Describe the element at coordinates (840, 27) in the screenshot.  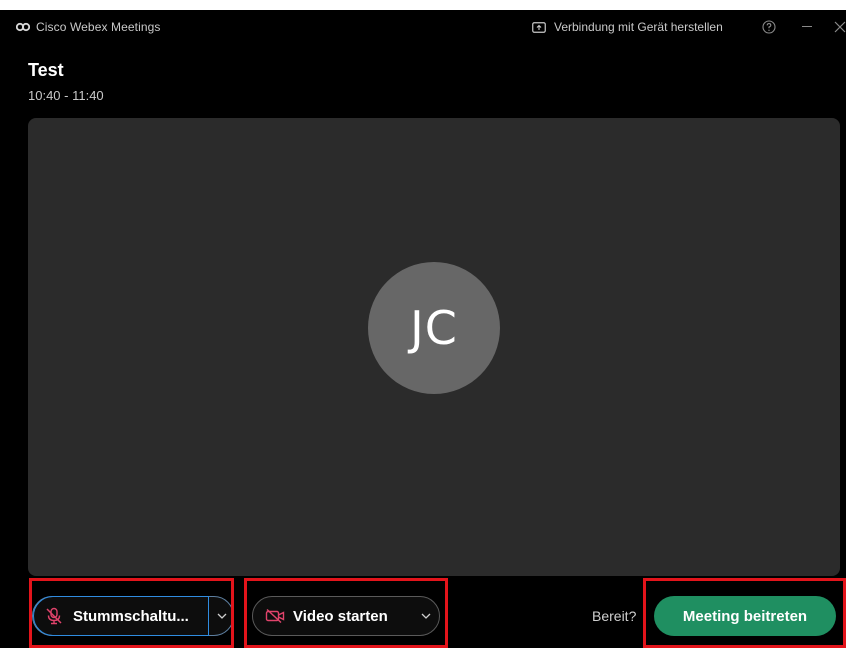
I see `close-icon` at that location.